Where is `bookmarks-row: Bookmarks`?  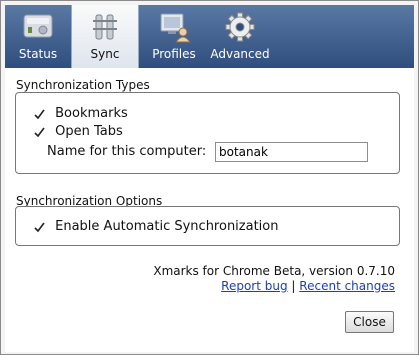
bookmarks-row: Bookmarks is located at coordinates (81, 114).